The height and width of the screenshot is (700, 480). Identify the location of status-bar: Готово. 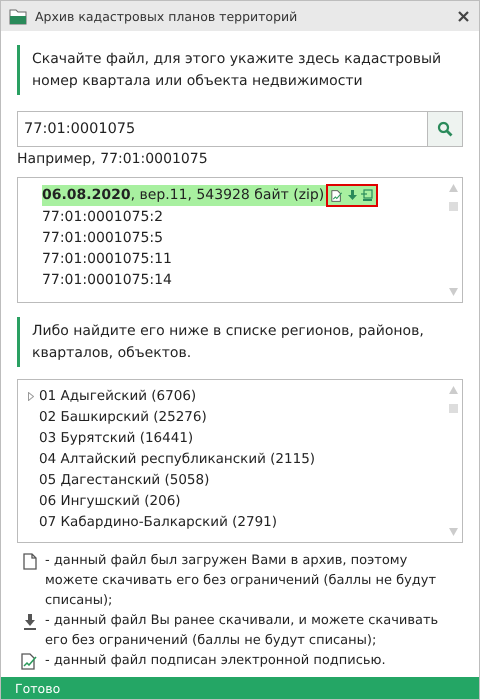
(240, 688).